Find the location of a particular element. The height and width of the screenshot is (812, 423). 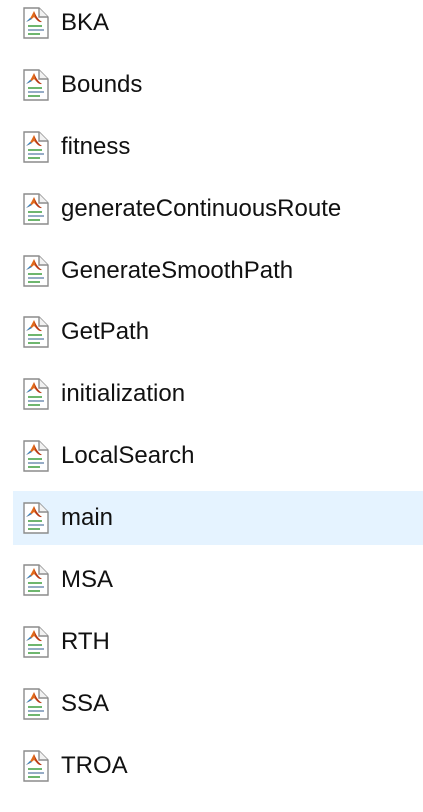

file-name: Bounds is located at coordinates (102, 84).